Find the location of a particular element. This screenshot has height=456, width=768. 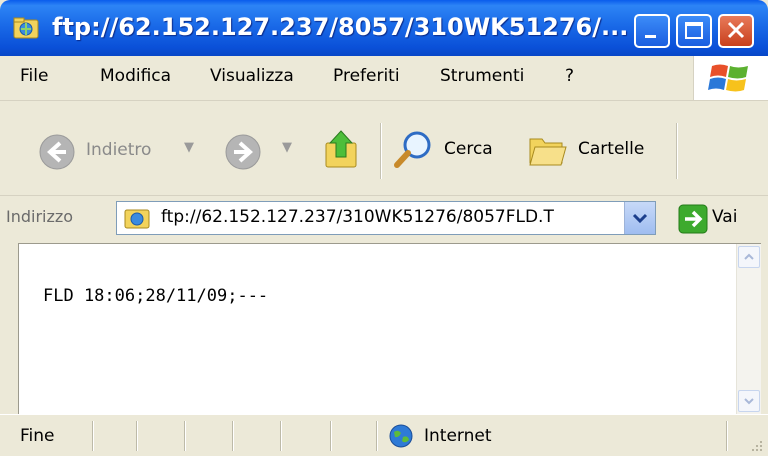

search-button: Cerca is located at coordinates (454, 150).